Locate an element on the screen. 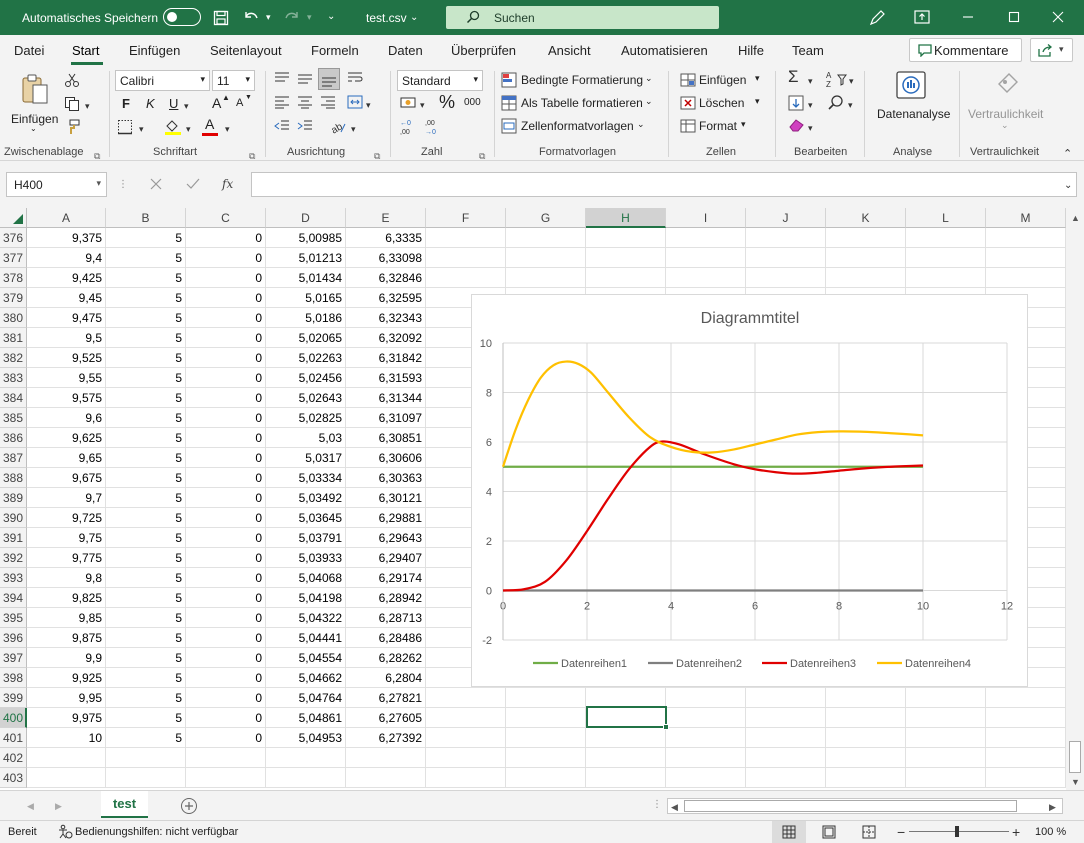 Image resolution: width=1084 pixels, height=843 pixels. cell-l401 is located at coordinates (946, 738).